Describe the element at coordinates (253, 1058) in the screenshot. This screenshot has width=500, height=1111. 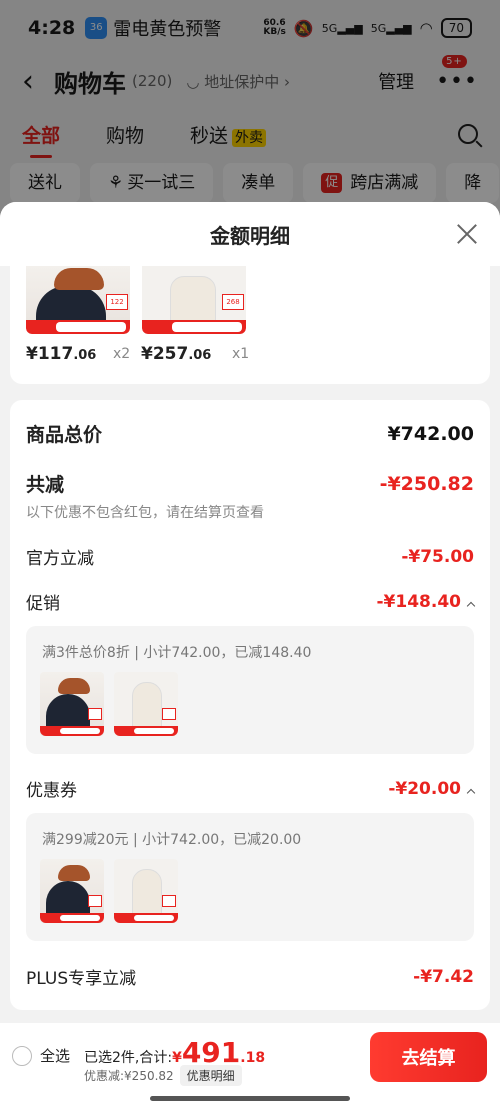
I see `total-dec: .18` at that location.